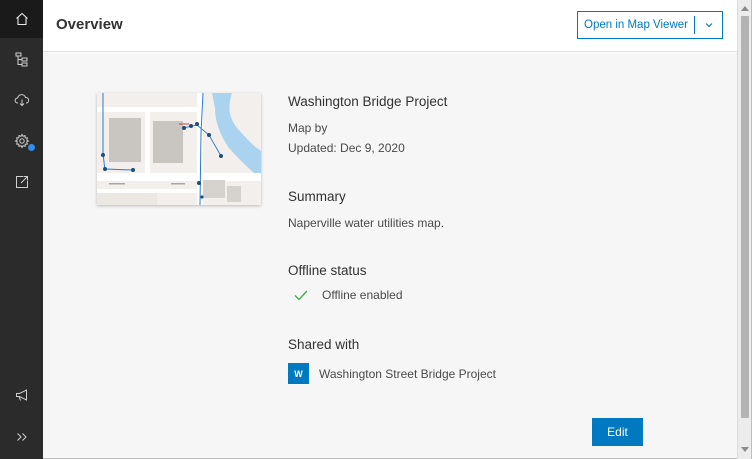 The height and width of the screenshot is (459, 752). I want to click on edit-button: Edit, so click(617, 432).